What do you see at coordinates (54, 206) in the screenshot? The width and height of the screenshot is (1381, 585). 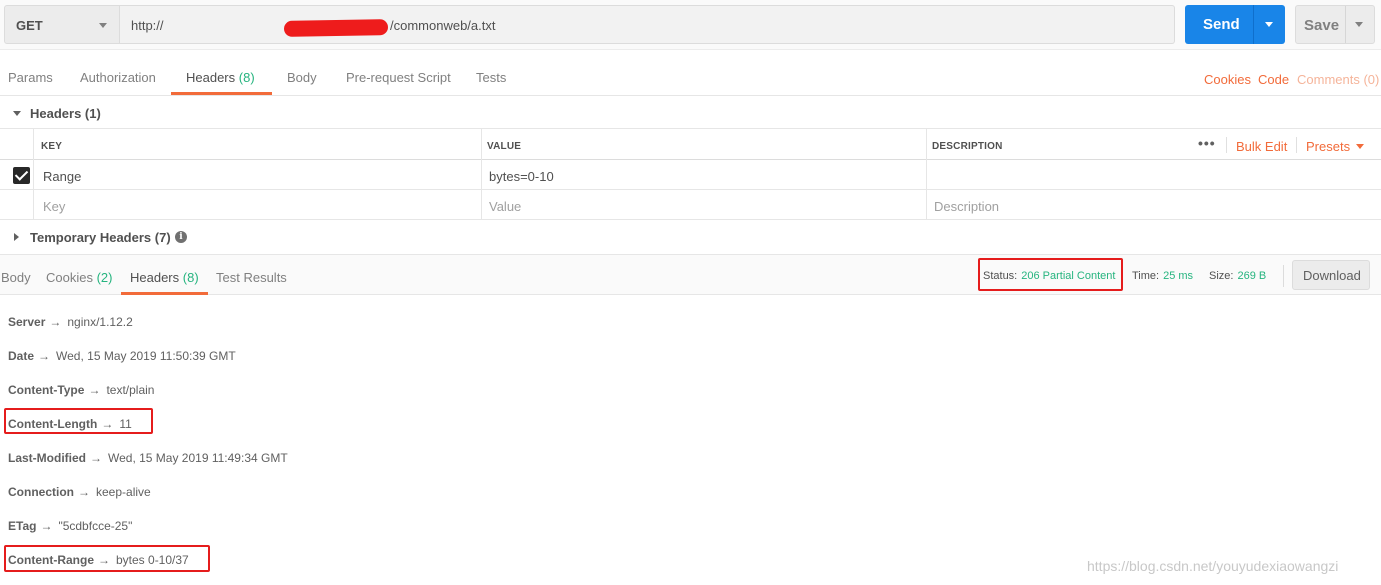 I see `new-key-input: Key` at bounding box center [54, 206].